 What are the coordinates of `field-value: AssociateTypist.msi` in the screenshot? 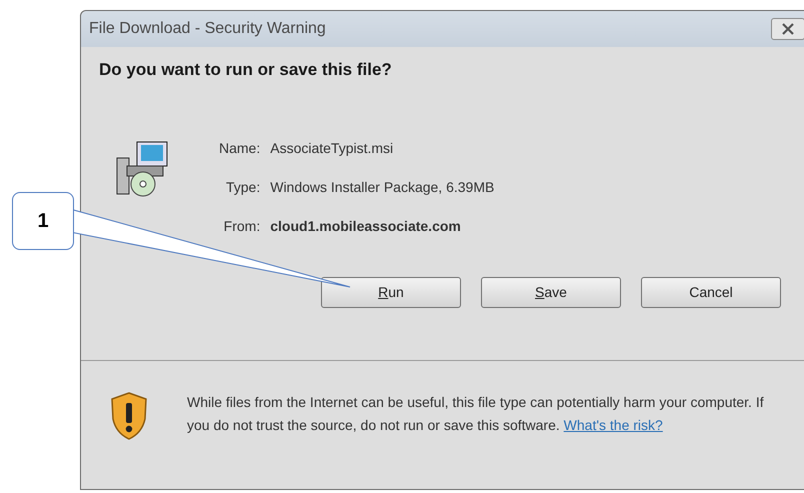 It's located at (332, 148).